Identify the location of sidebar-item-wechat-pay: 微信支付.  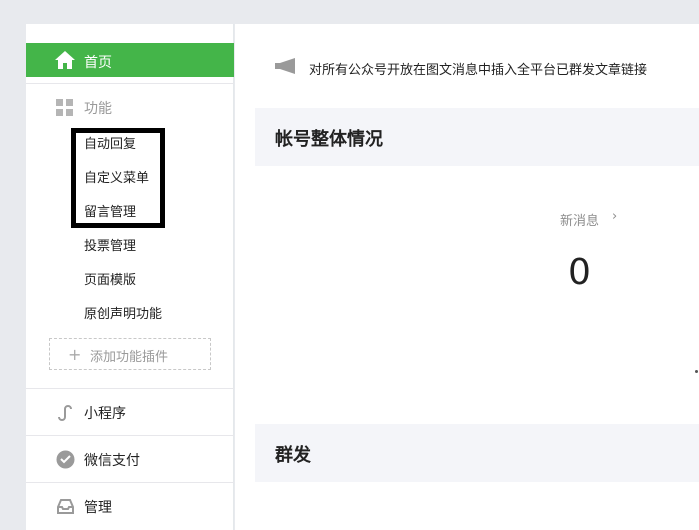
(130, 459).